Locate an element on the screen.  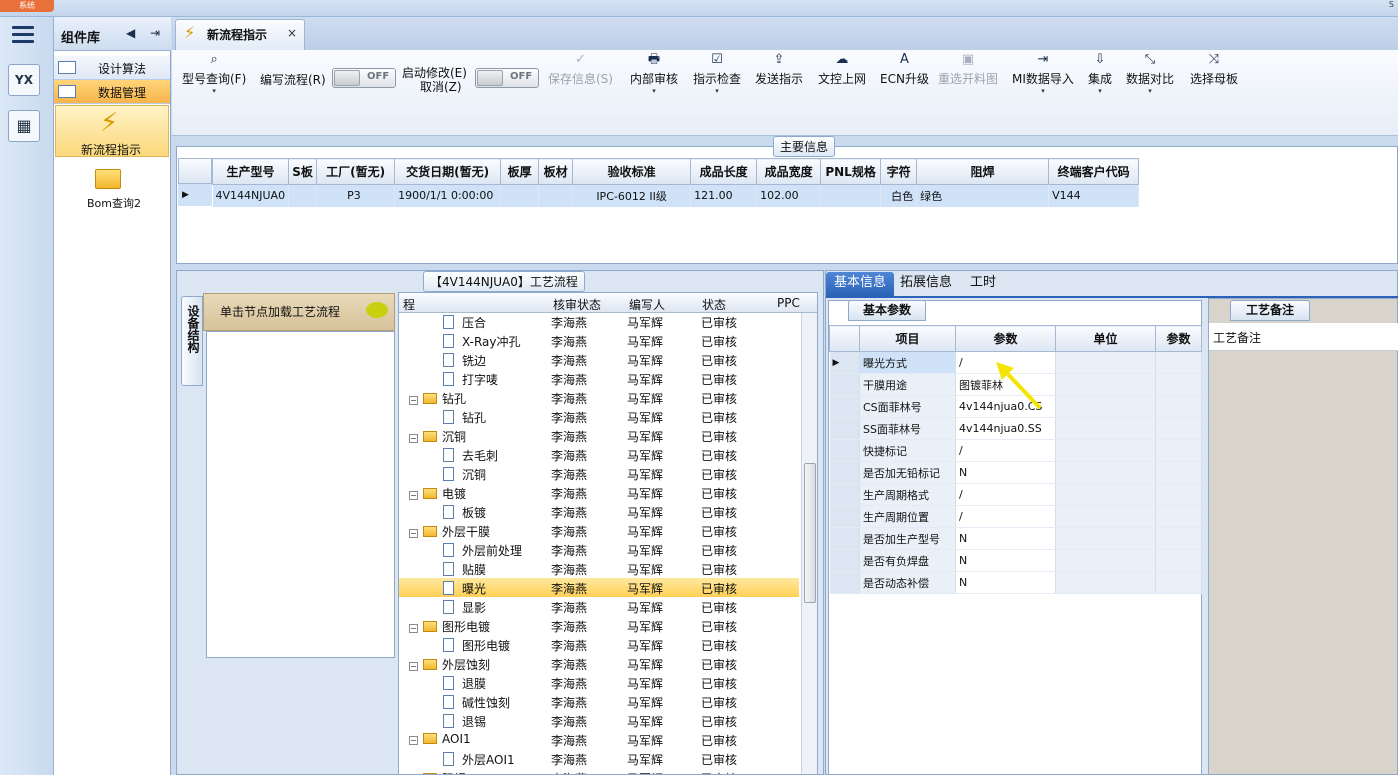
column-header: 板材 is located at coordinates (556, 171).